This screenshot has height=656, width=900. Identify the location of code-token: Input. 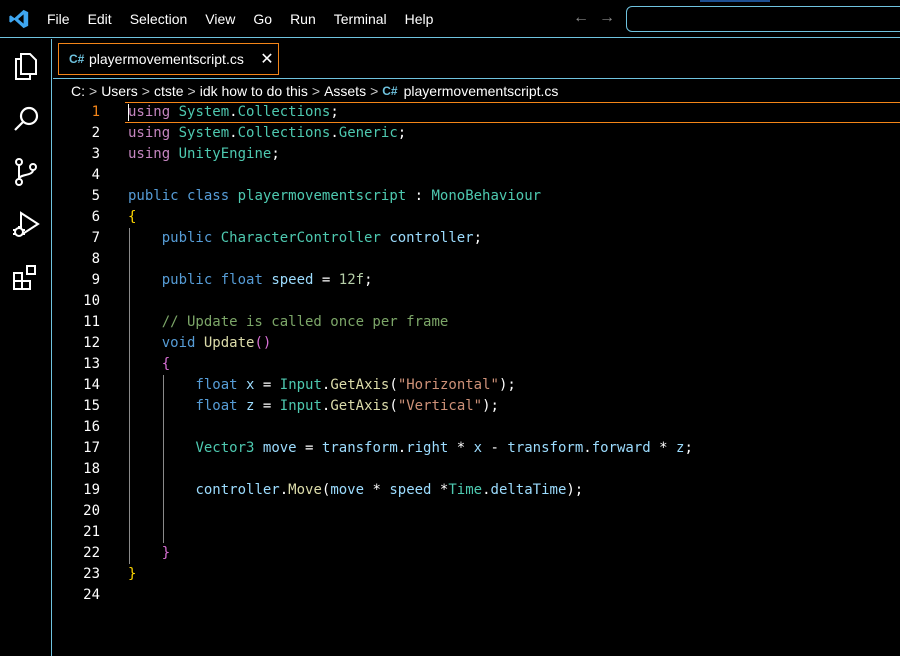
(300, 406).